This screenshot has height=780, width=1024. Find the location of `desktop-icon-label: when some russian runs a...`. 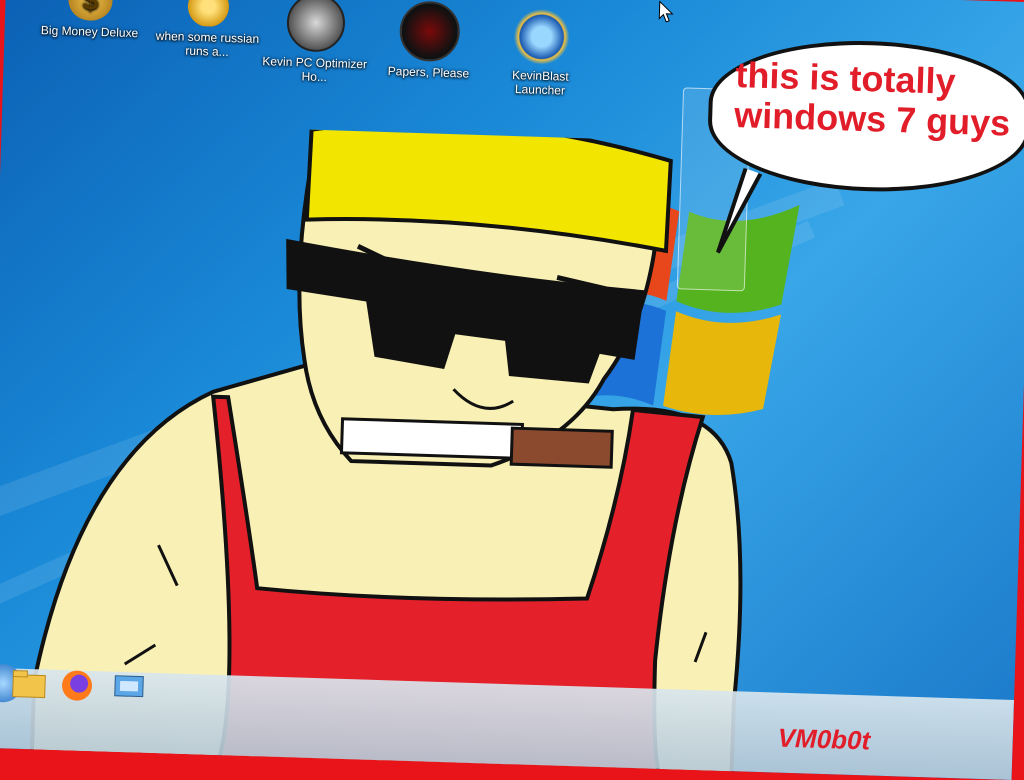

desktop-icon-label: when some russian runs a... is located at coordinates (207, 44).